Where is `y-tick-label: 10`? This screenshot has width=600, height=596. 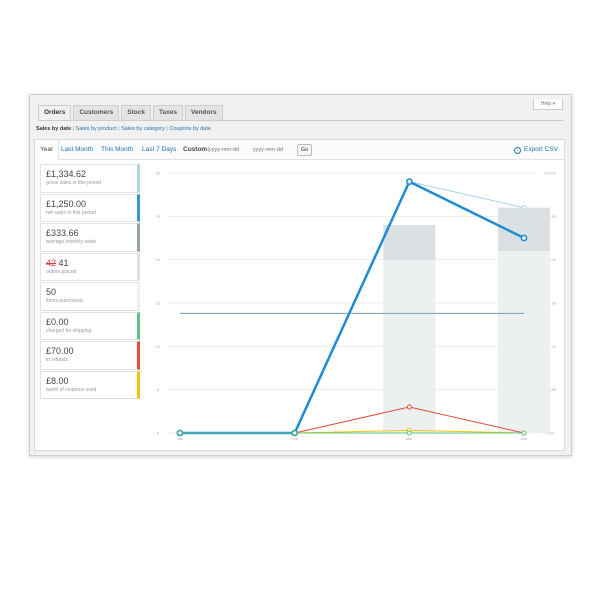
y-tick-label: 10 is located at coordinates (158, 346).